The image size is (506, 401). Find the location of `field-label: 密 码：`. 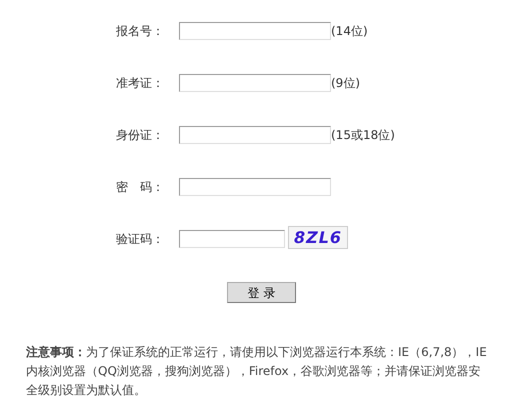

field-label: 密 码： is located at coordinates (140, 187).